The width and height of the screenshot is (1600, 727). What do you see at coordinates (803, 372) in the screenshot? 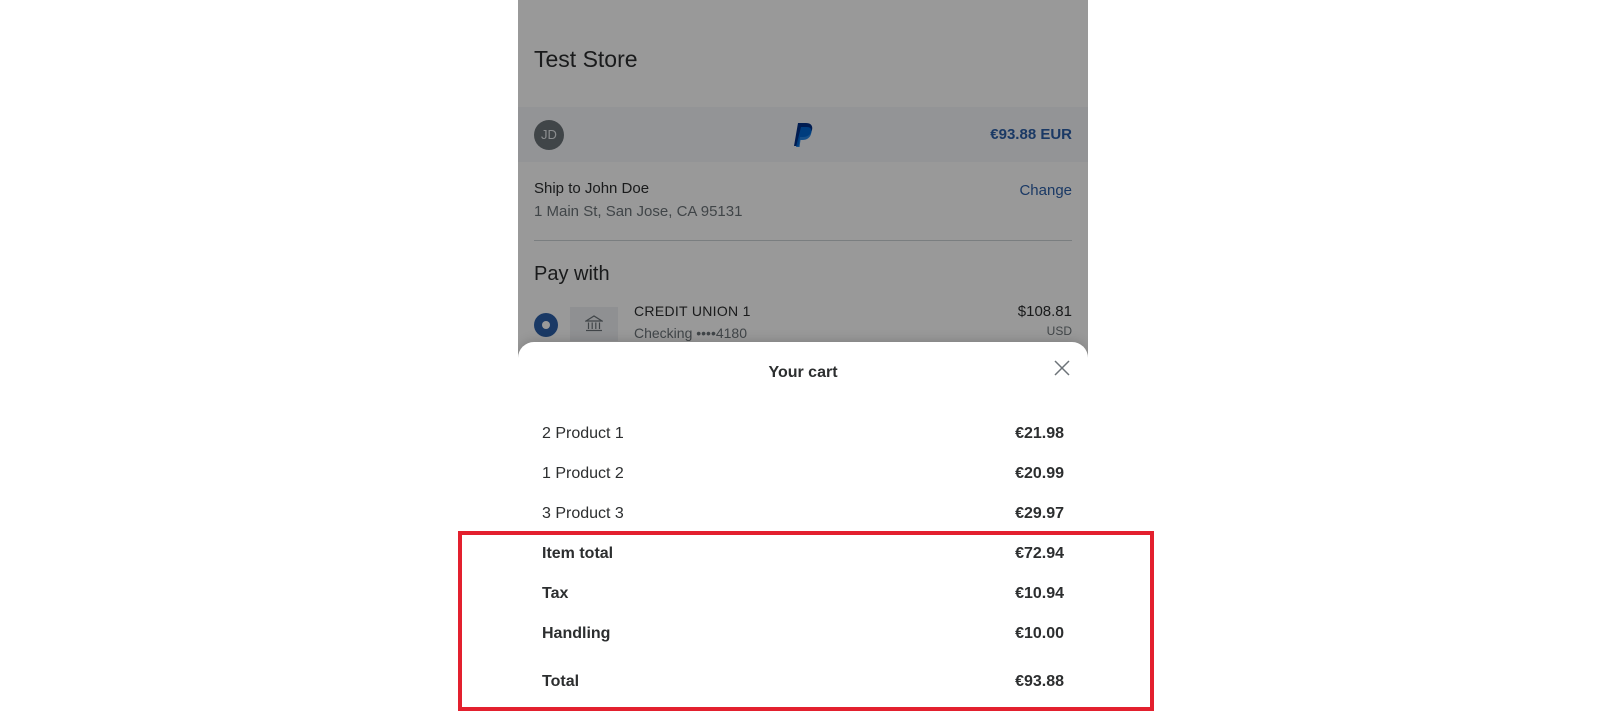
I see `cart-title: Your cart` at bounding box center [803, 372].